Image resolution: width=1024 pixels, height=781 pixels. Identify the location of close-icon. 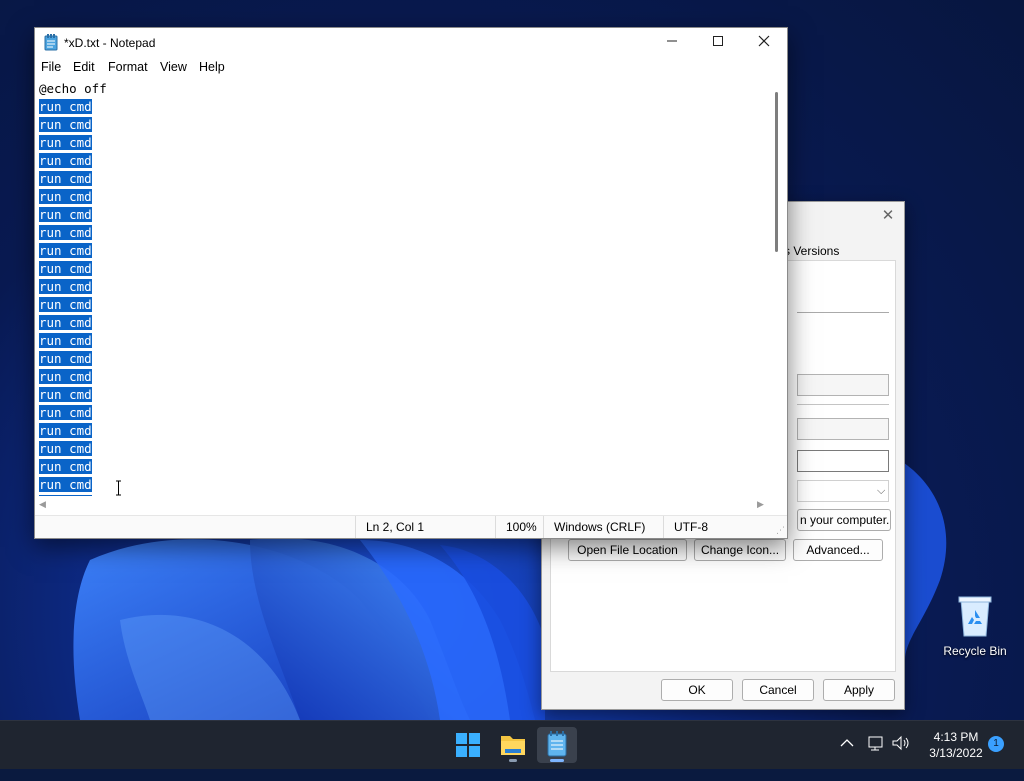
(764, 41).